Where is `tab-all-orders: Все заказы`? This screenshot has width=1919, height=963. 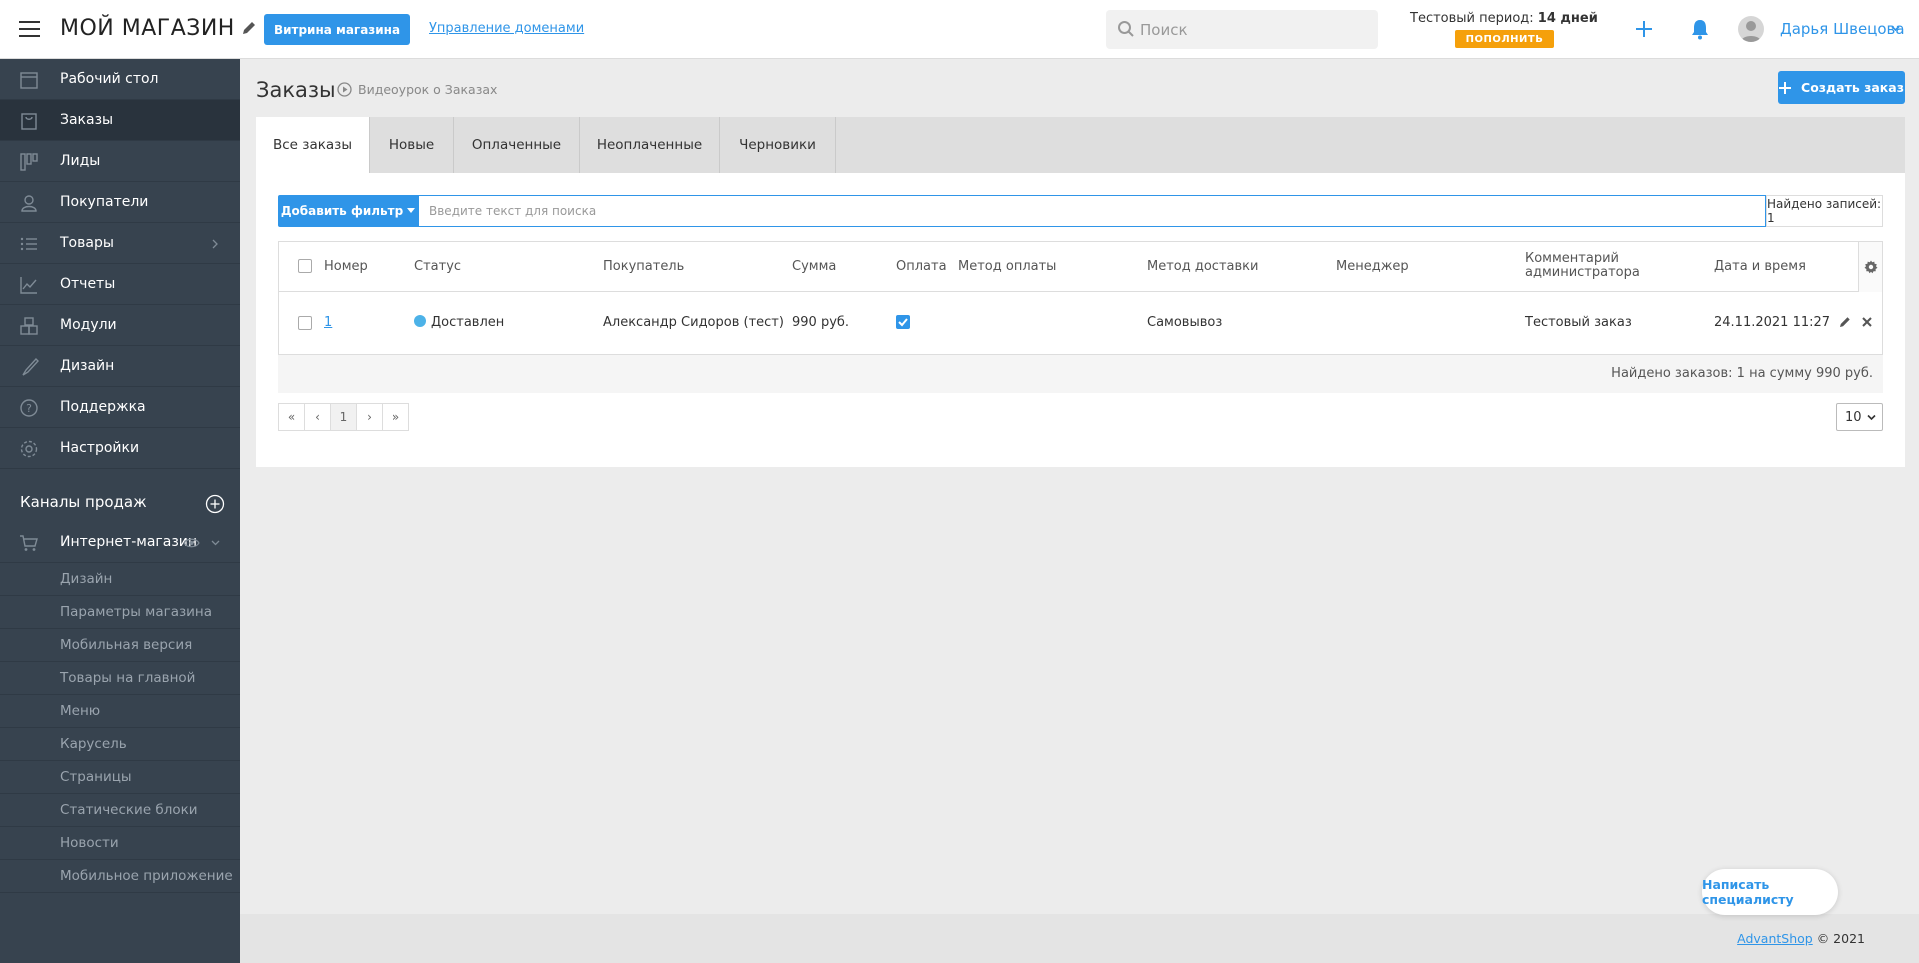 tab-all-orders: Все заказы is located at coordinates (313, 145).